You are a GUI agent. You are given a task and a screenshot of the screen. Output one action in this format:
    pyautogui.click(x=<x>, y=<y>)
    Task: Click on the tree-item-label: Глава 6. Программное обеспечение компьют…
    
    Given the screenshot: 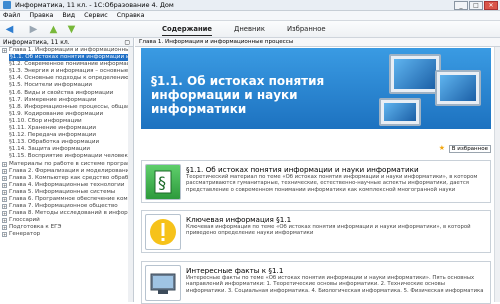 What is the action you would take?
    pyautogui.click(x=68, y=198)
    